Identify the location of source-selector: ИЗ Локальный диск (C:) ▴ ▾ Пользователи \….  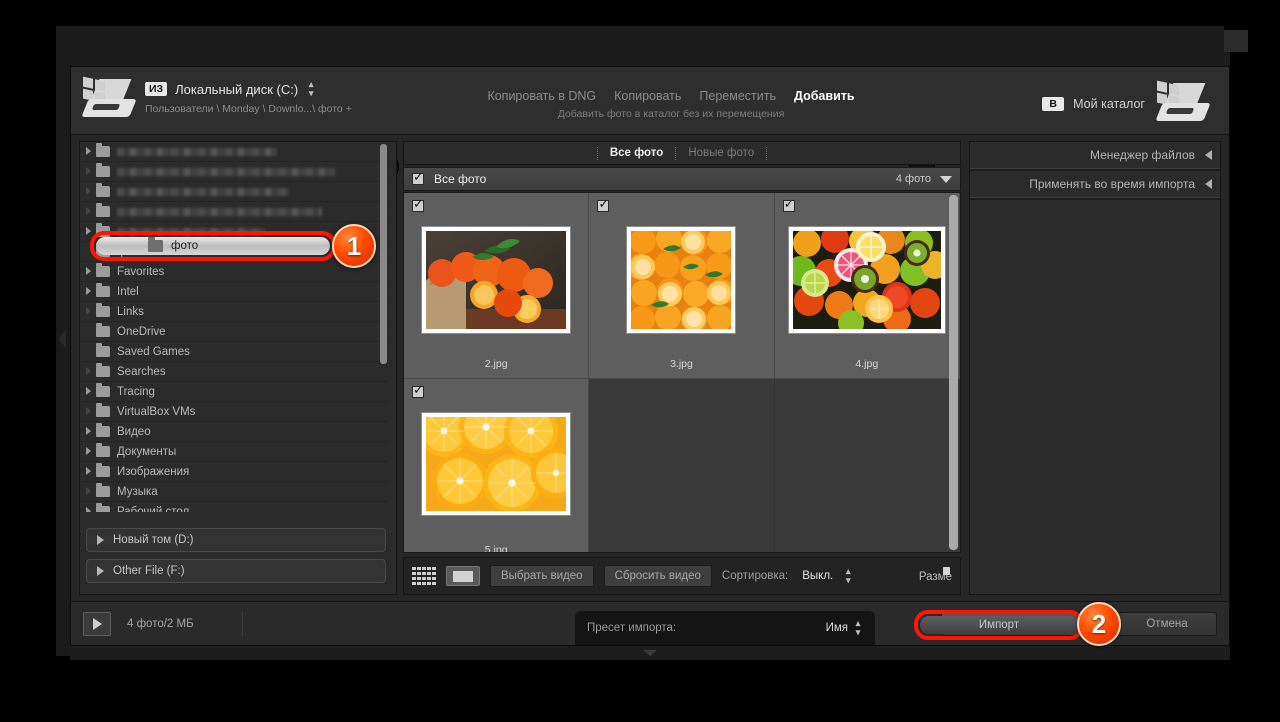
(216, 99).